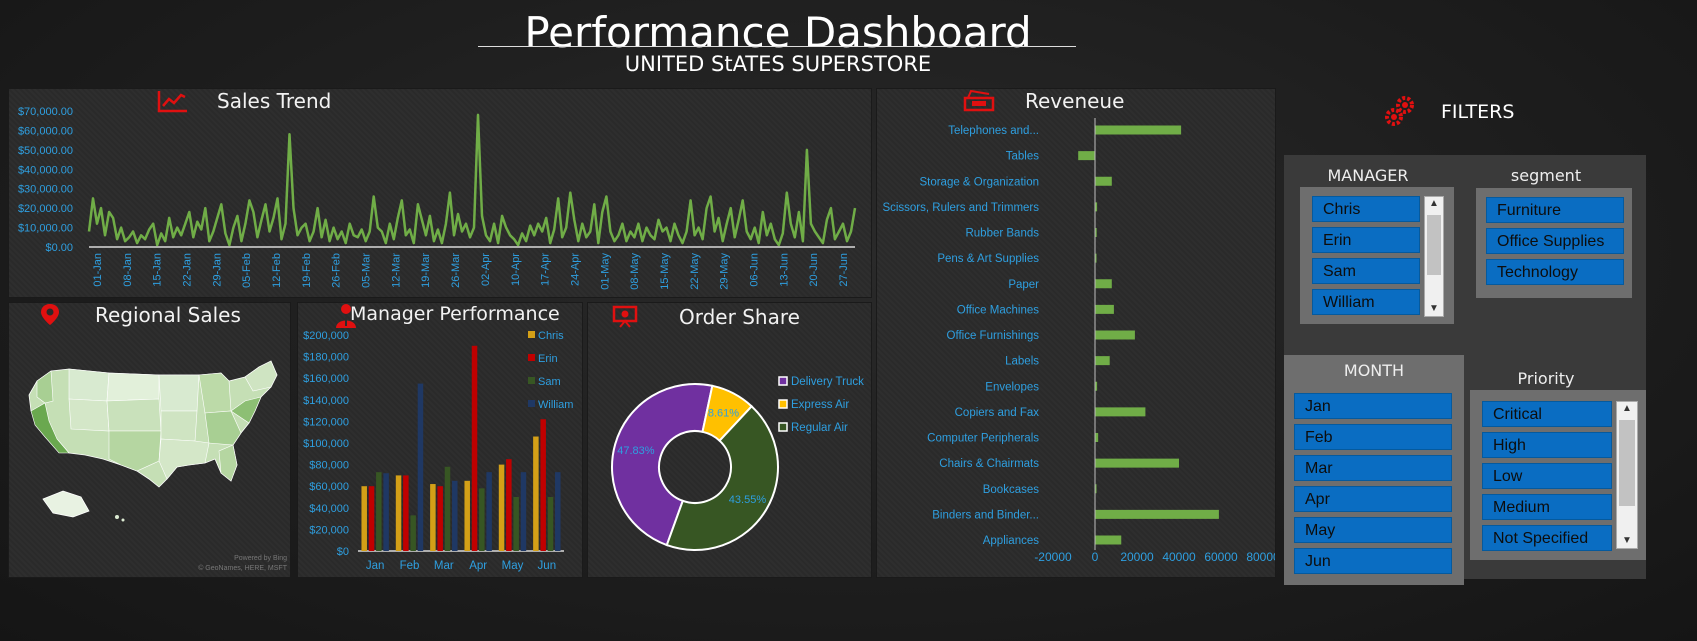 This screenshot has width=1697, height=641. I want to click on category-label: Computer Peripherals, so click(983, 439).